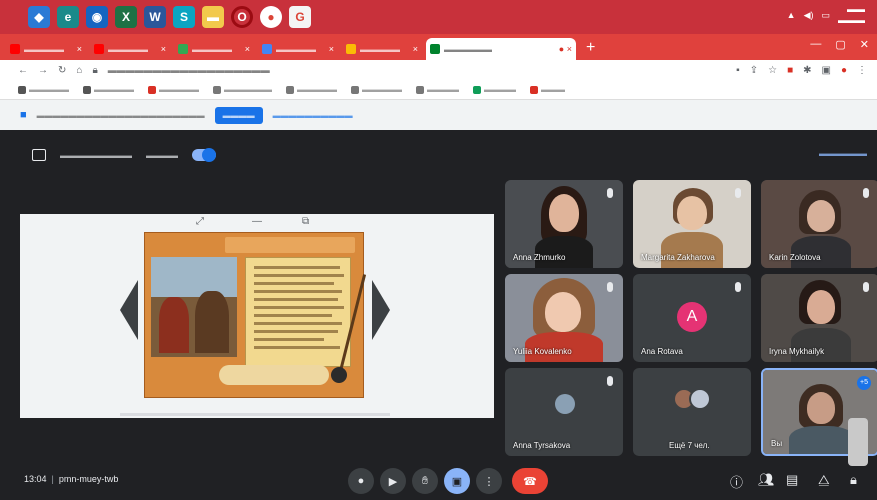  I want to click on participant-name: Вы, so click(777, 443).